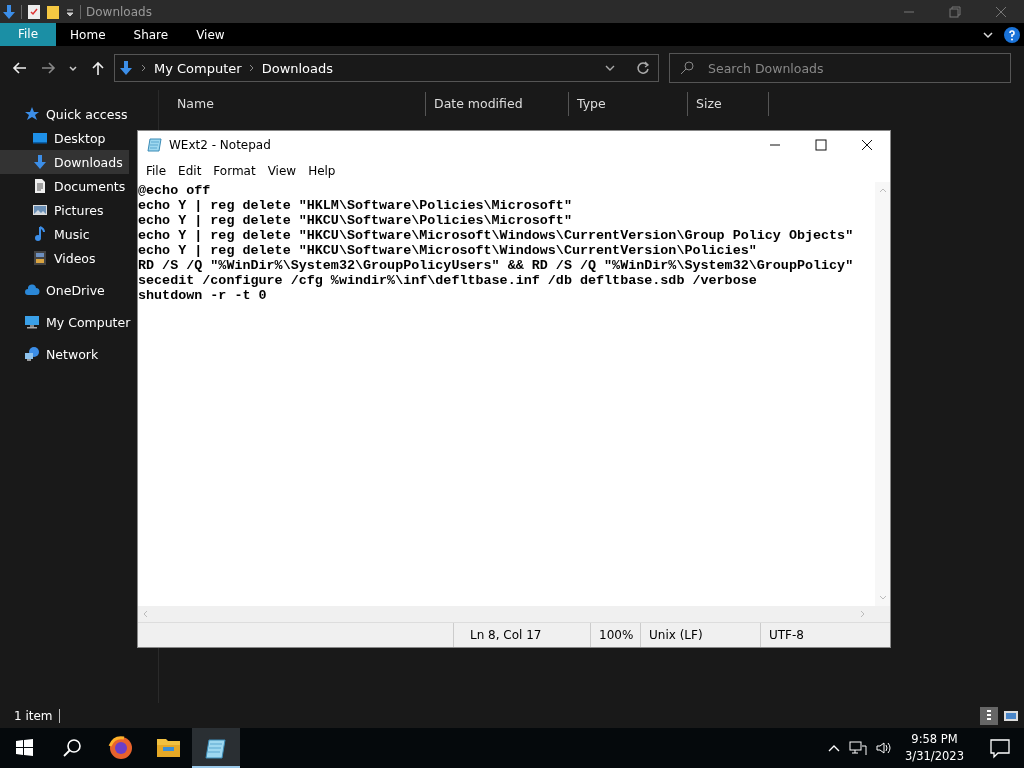  What do you see at coordinates (151, 34) in the screenshot?
I see `ribbon-tab: Share` at bounding box center [151, 34].